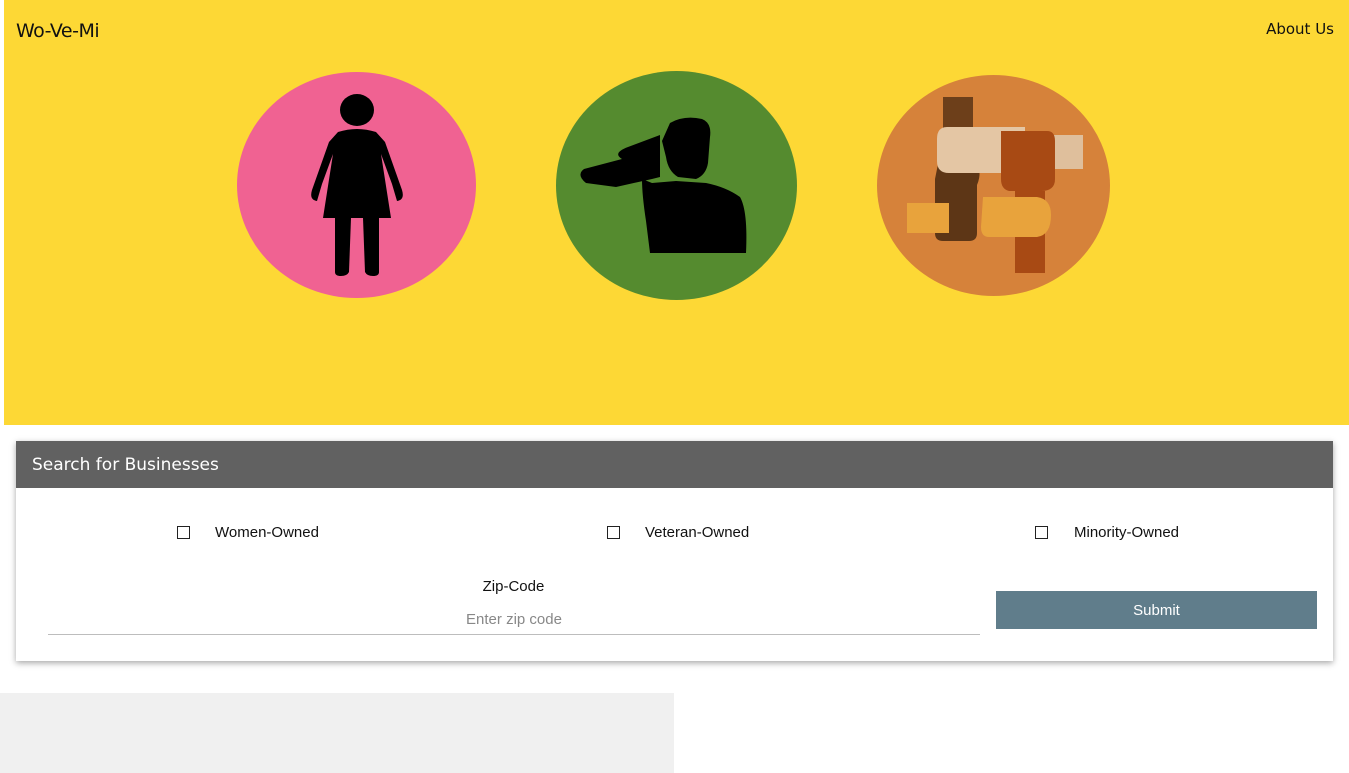 This screenshot has height=773, width=1349. What do you see at coordinates (1156, 610) in the screenshot?
I see `submit-button: Submit` at bounding box center [1156, 610].